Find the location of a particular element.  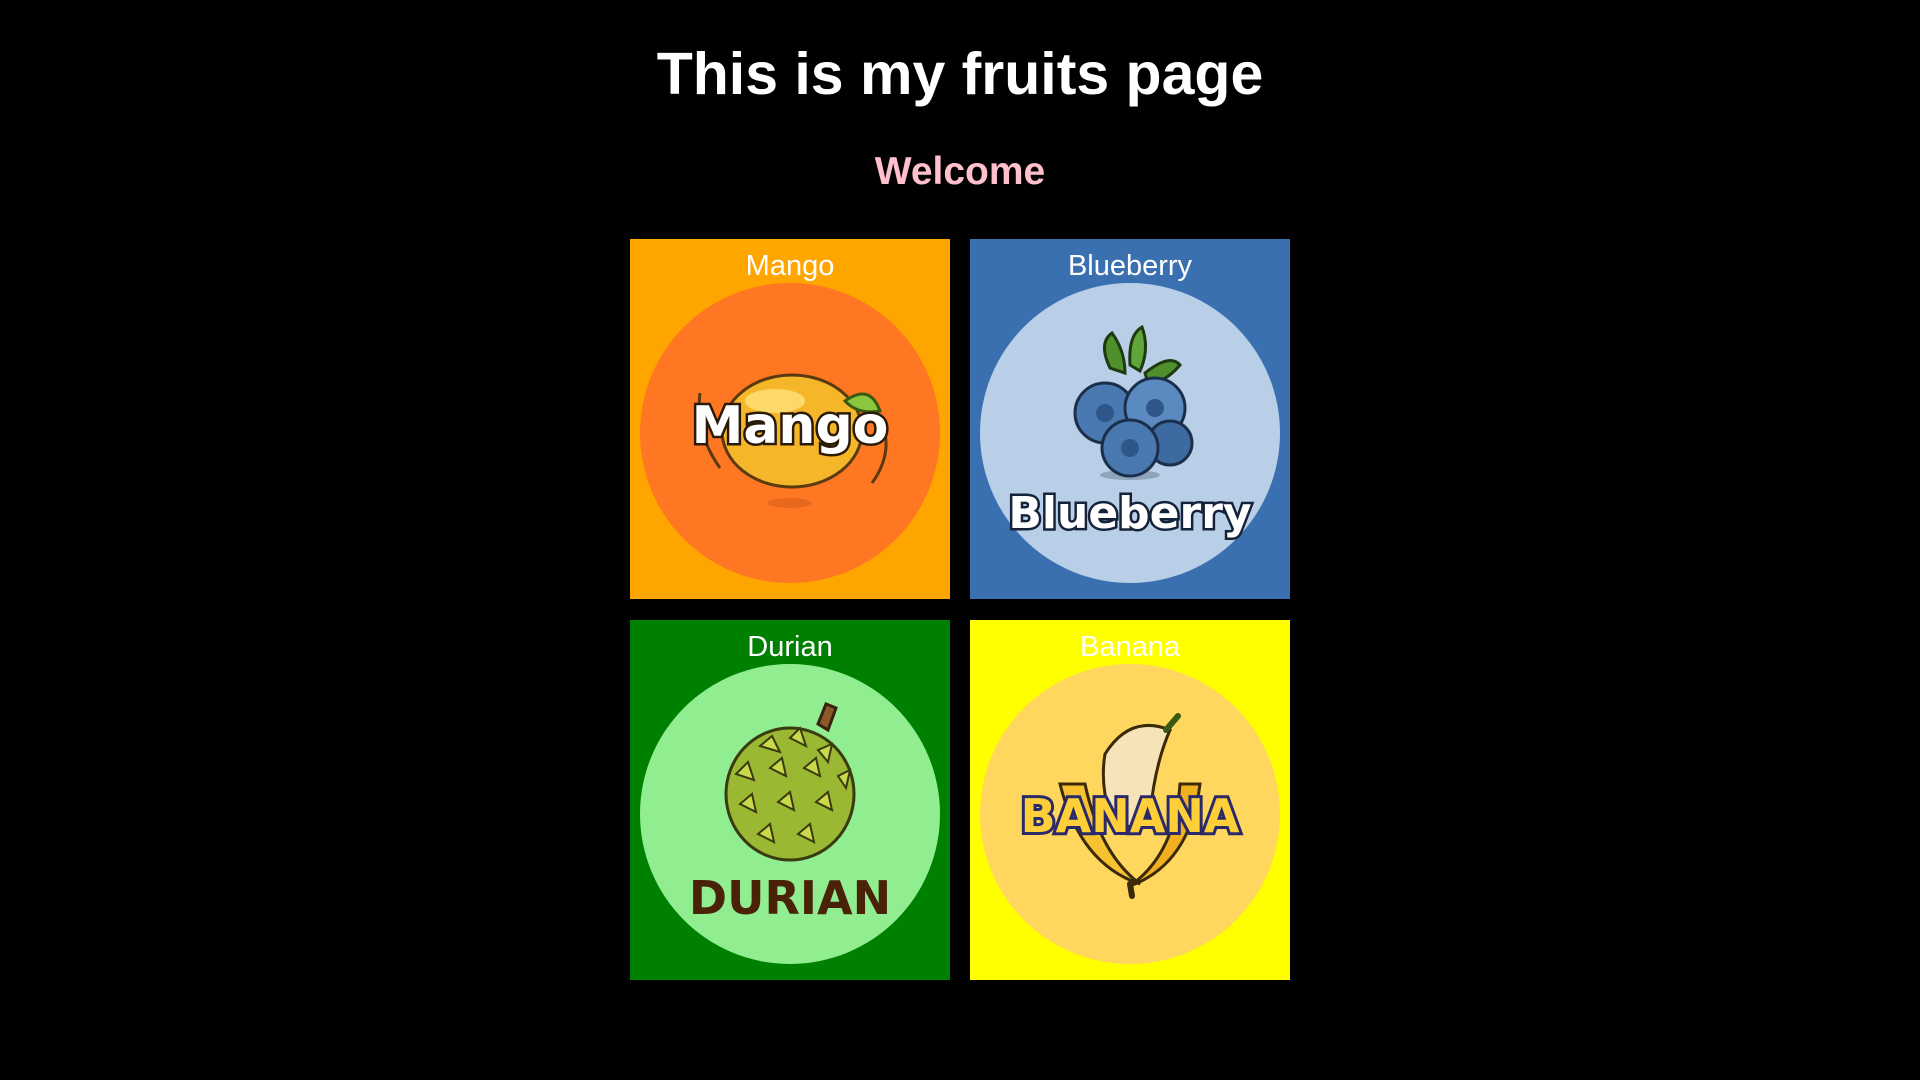

mango-logo-text: Mango is located at coordinates (790, 426).